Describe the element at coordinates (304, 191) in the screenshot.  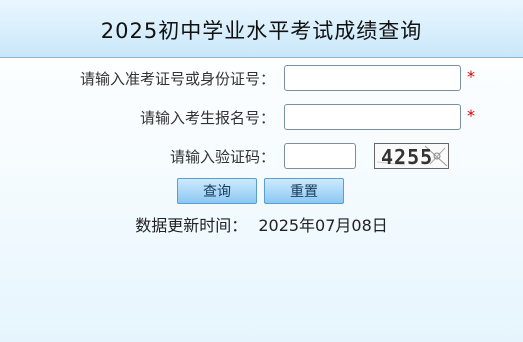
I see `reset-button: 重置` at that location.